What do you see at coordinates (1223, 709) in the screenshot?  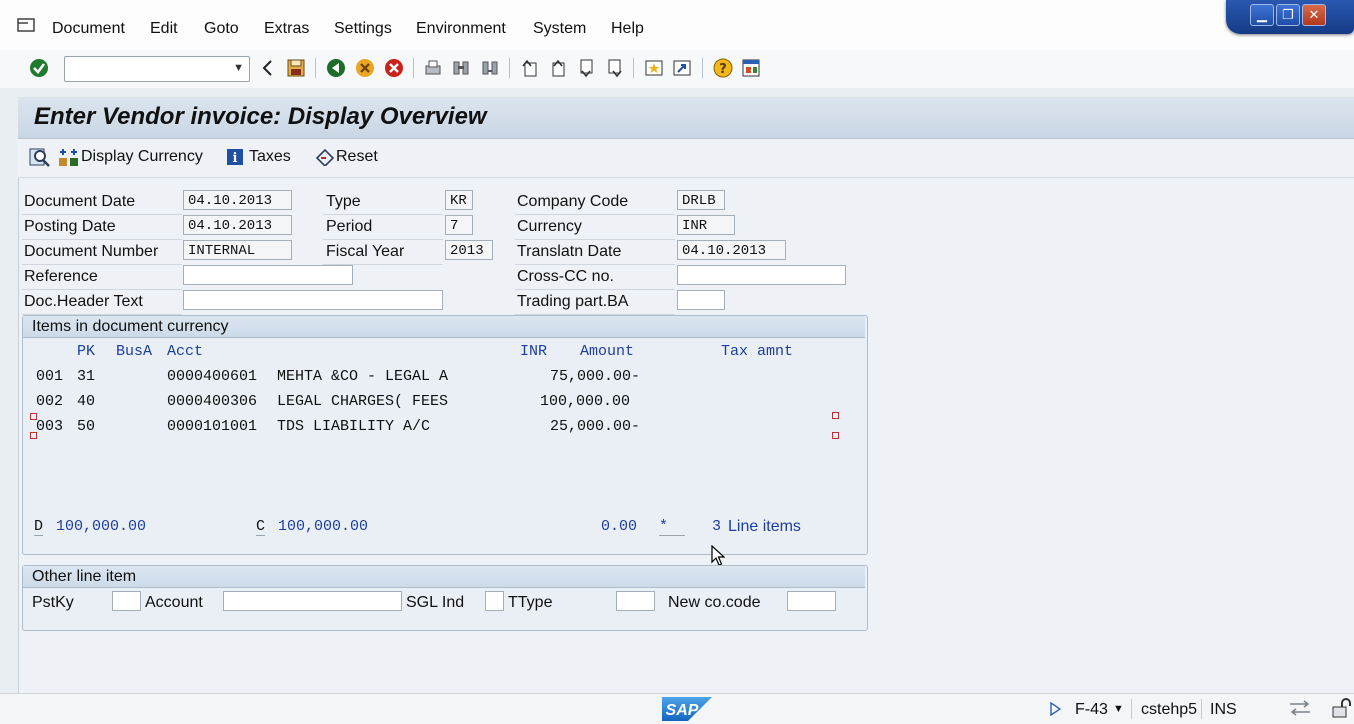 I see `insert-mode: INS` at bounding box center [1223, 709].